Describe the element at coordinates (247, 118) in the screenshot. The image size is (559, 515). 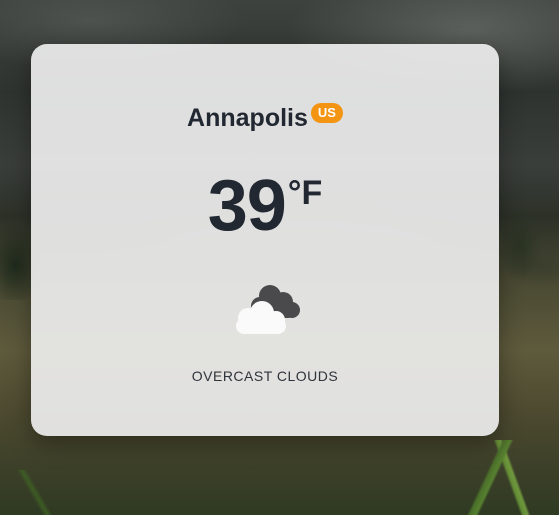
I see `city-name: Annapolis` at that location.